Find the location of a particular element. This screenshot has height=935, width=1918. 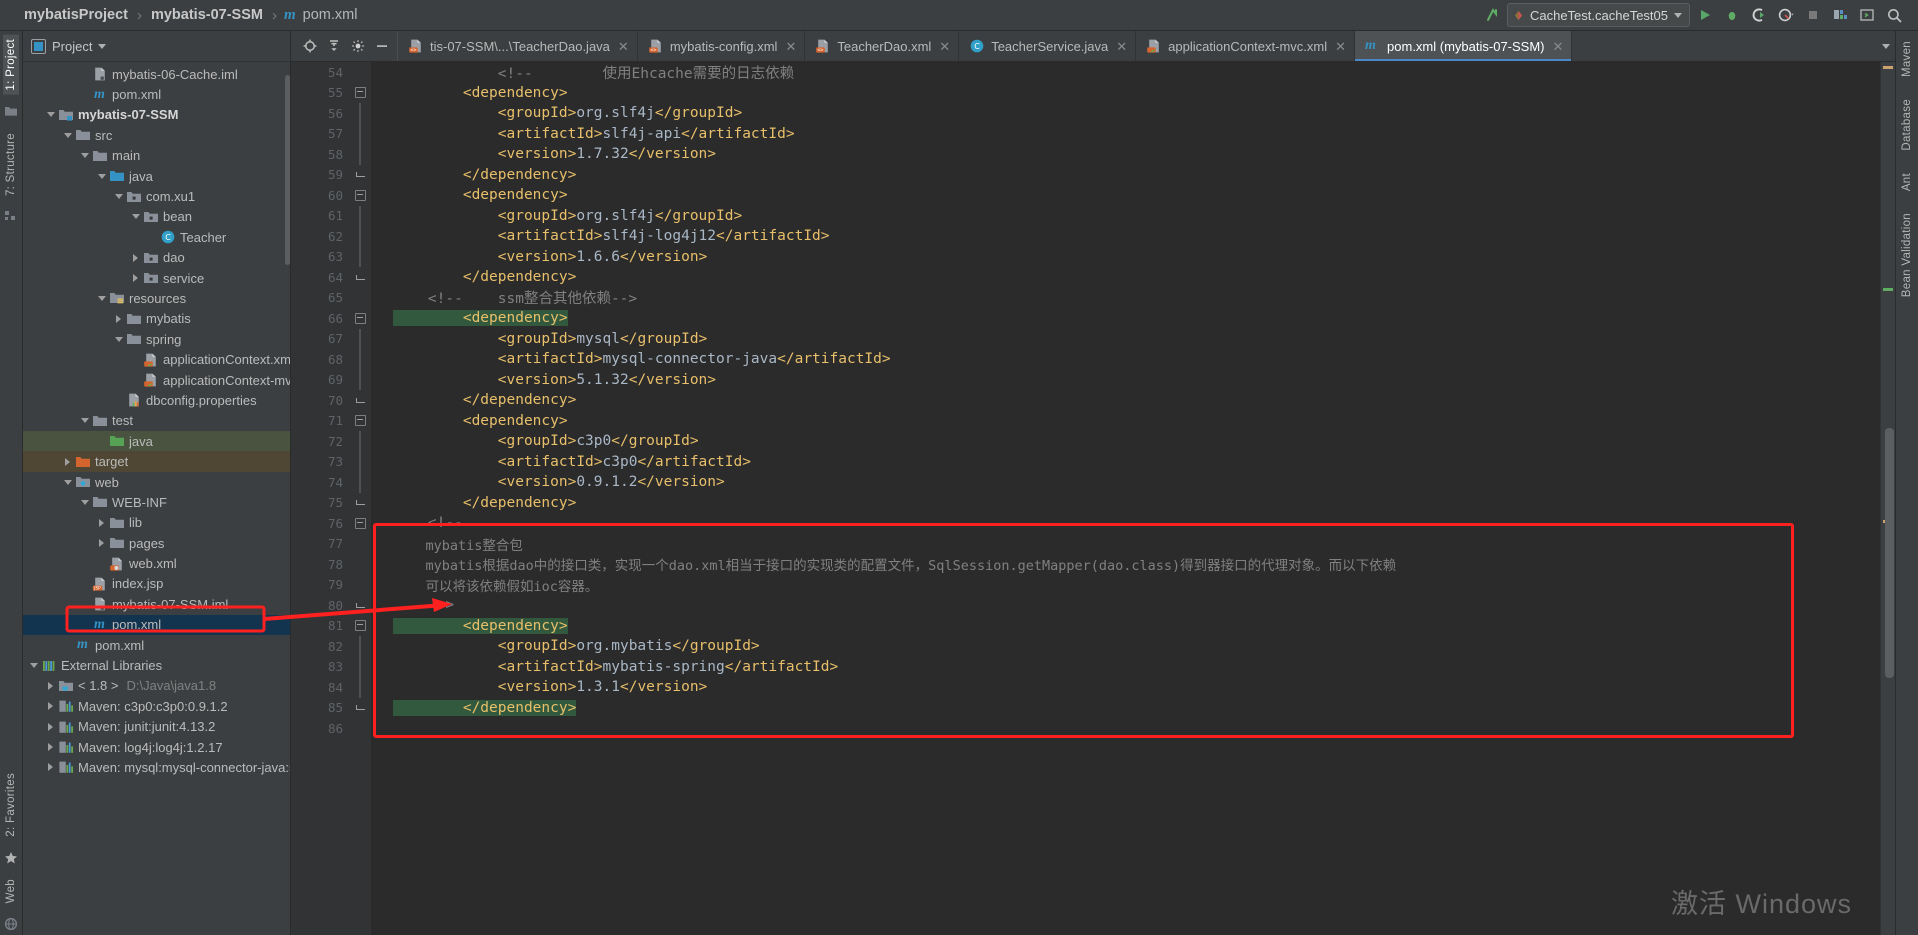

editor-tab: applicationContext-mvc.xml ✕ is located at coordinates (1246, 46).